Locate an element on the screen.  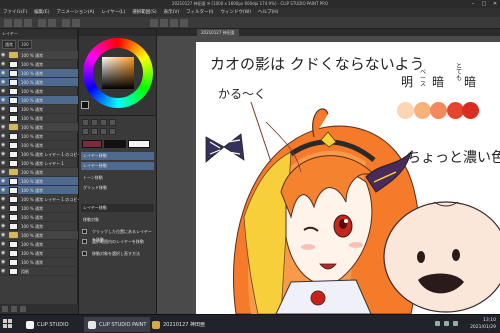
save-icon is located at coordinates (28, 23).